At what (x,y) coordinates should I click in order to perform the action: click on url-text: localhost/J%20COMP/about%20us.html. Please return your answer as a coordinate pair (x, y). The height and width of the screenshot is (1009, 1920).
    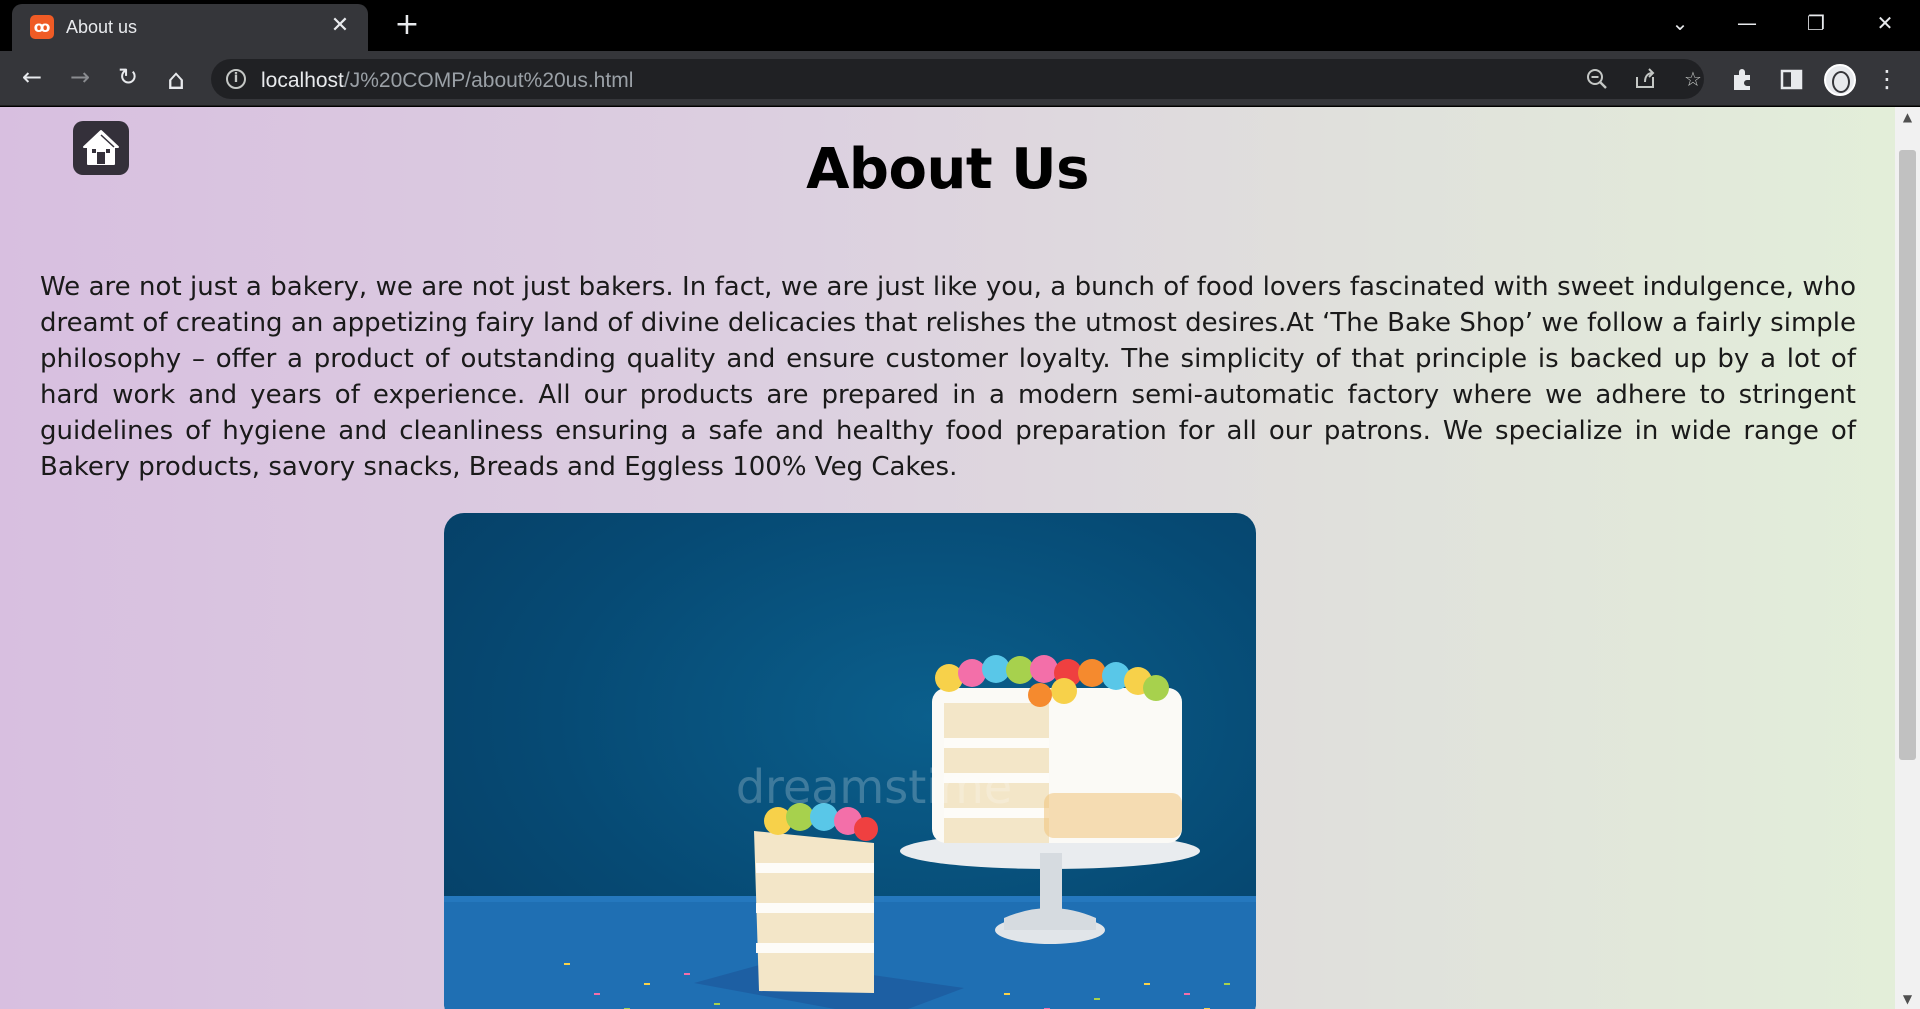
    Looking at the image, I should click on (447, 81).